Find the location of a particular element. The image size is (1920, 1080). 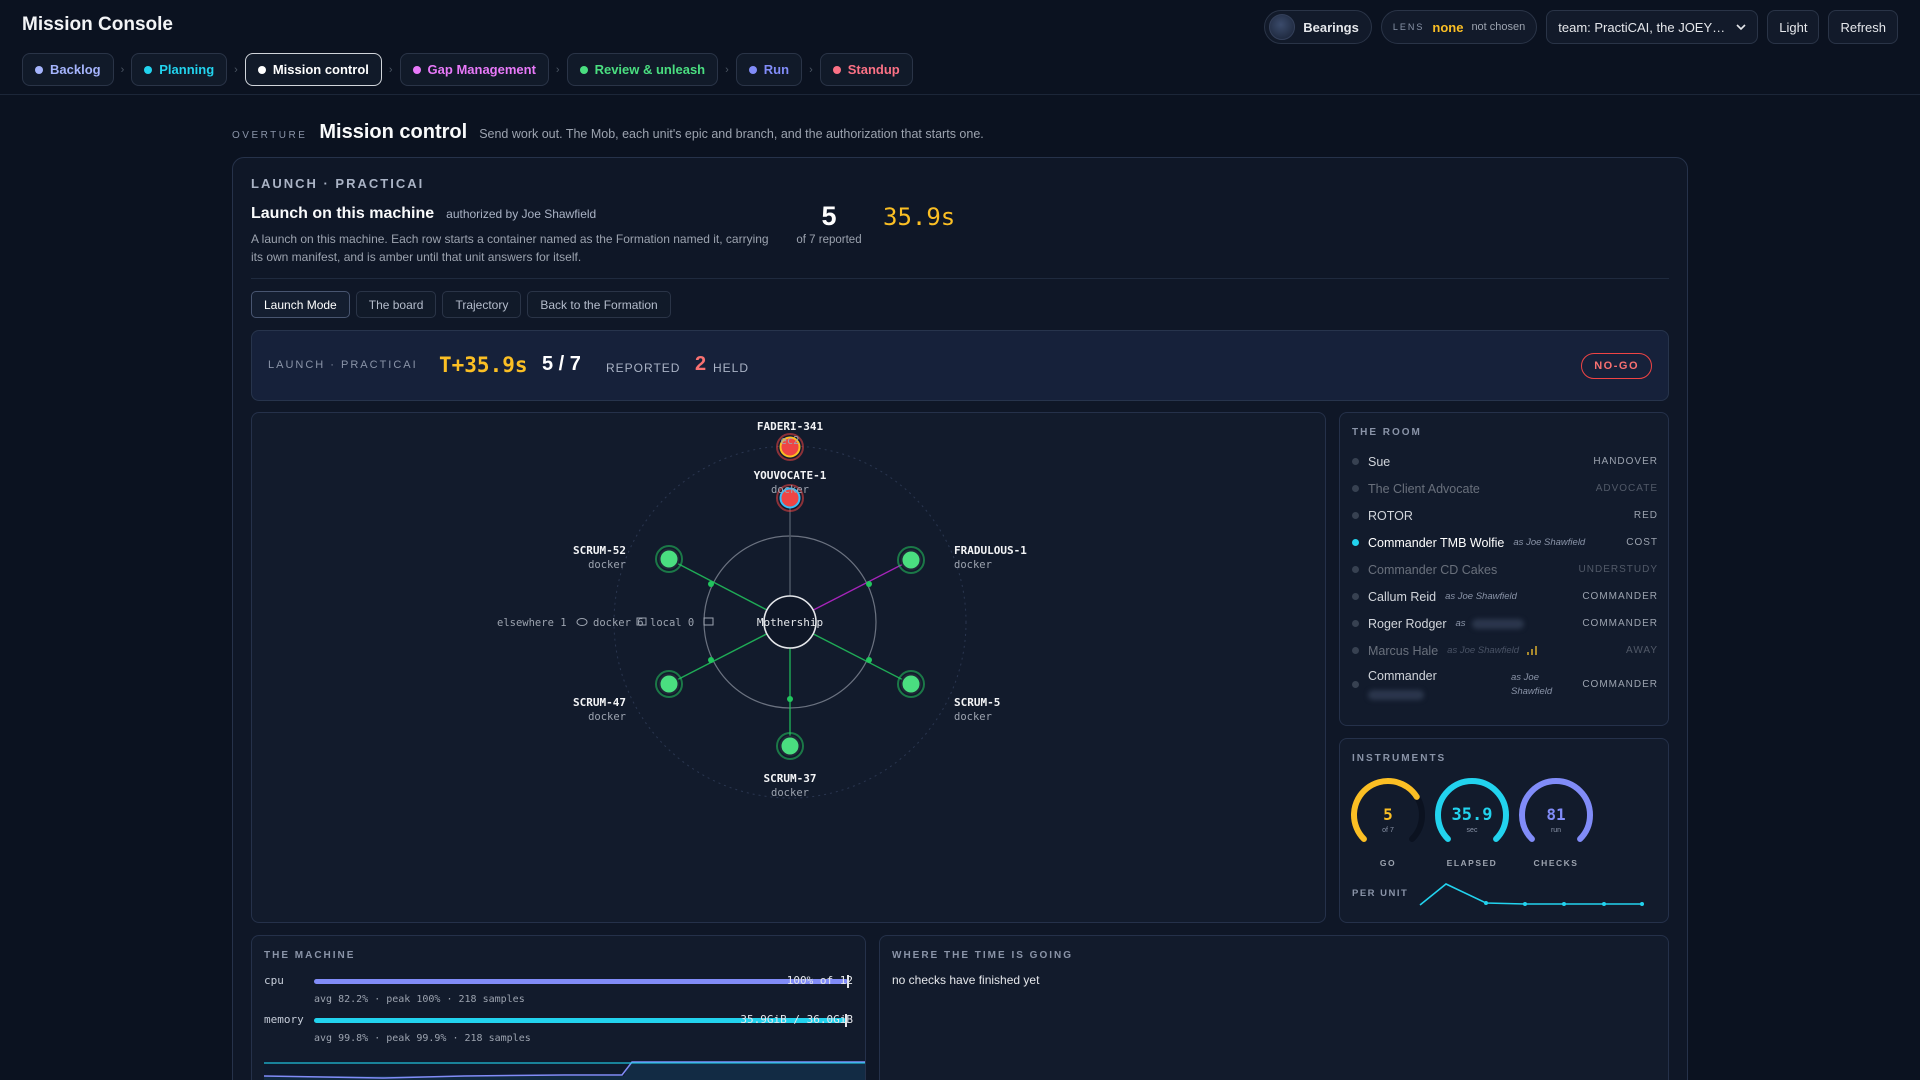

launch-title: Launch on this machine is located at coordinates (343, 213).